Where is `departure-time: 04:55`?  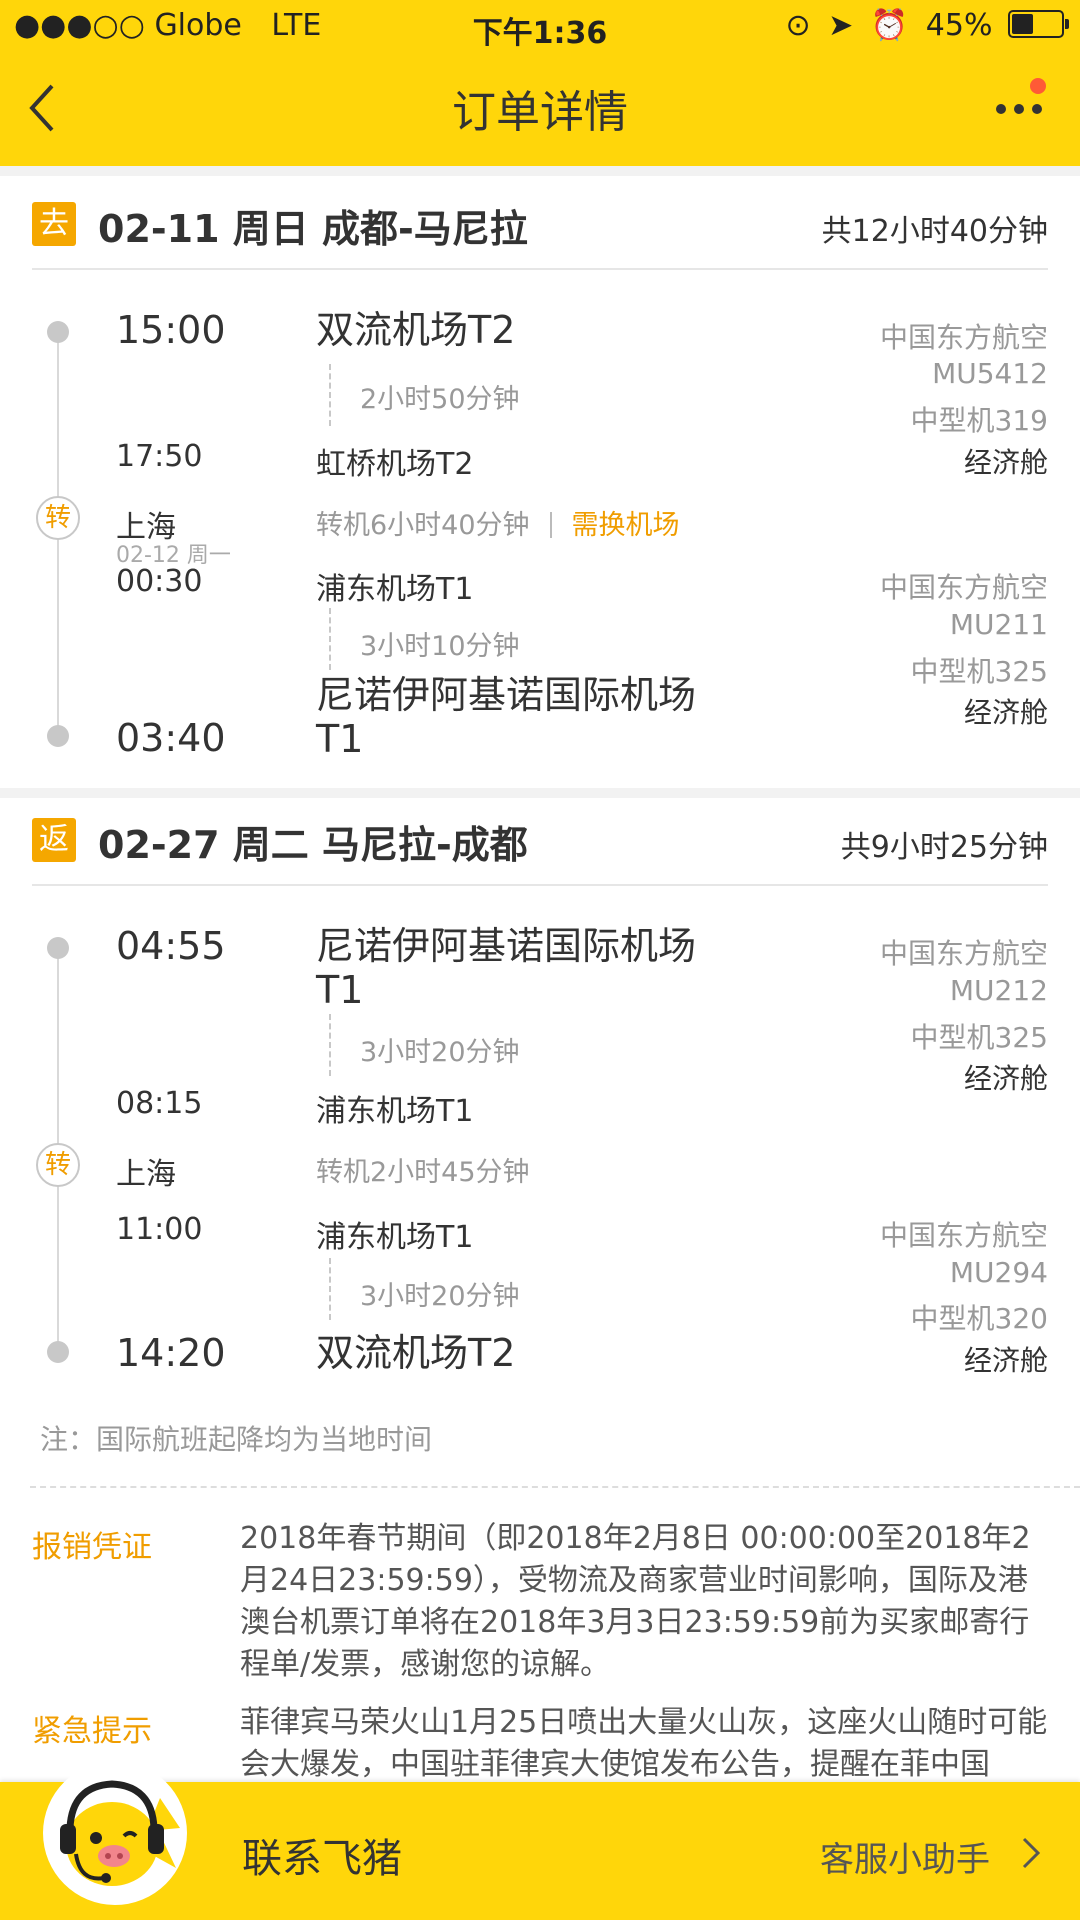 departure-time: 04:55 is located at coordinates (171, 946).